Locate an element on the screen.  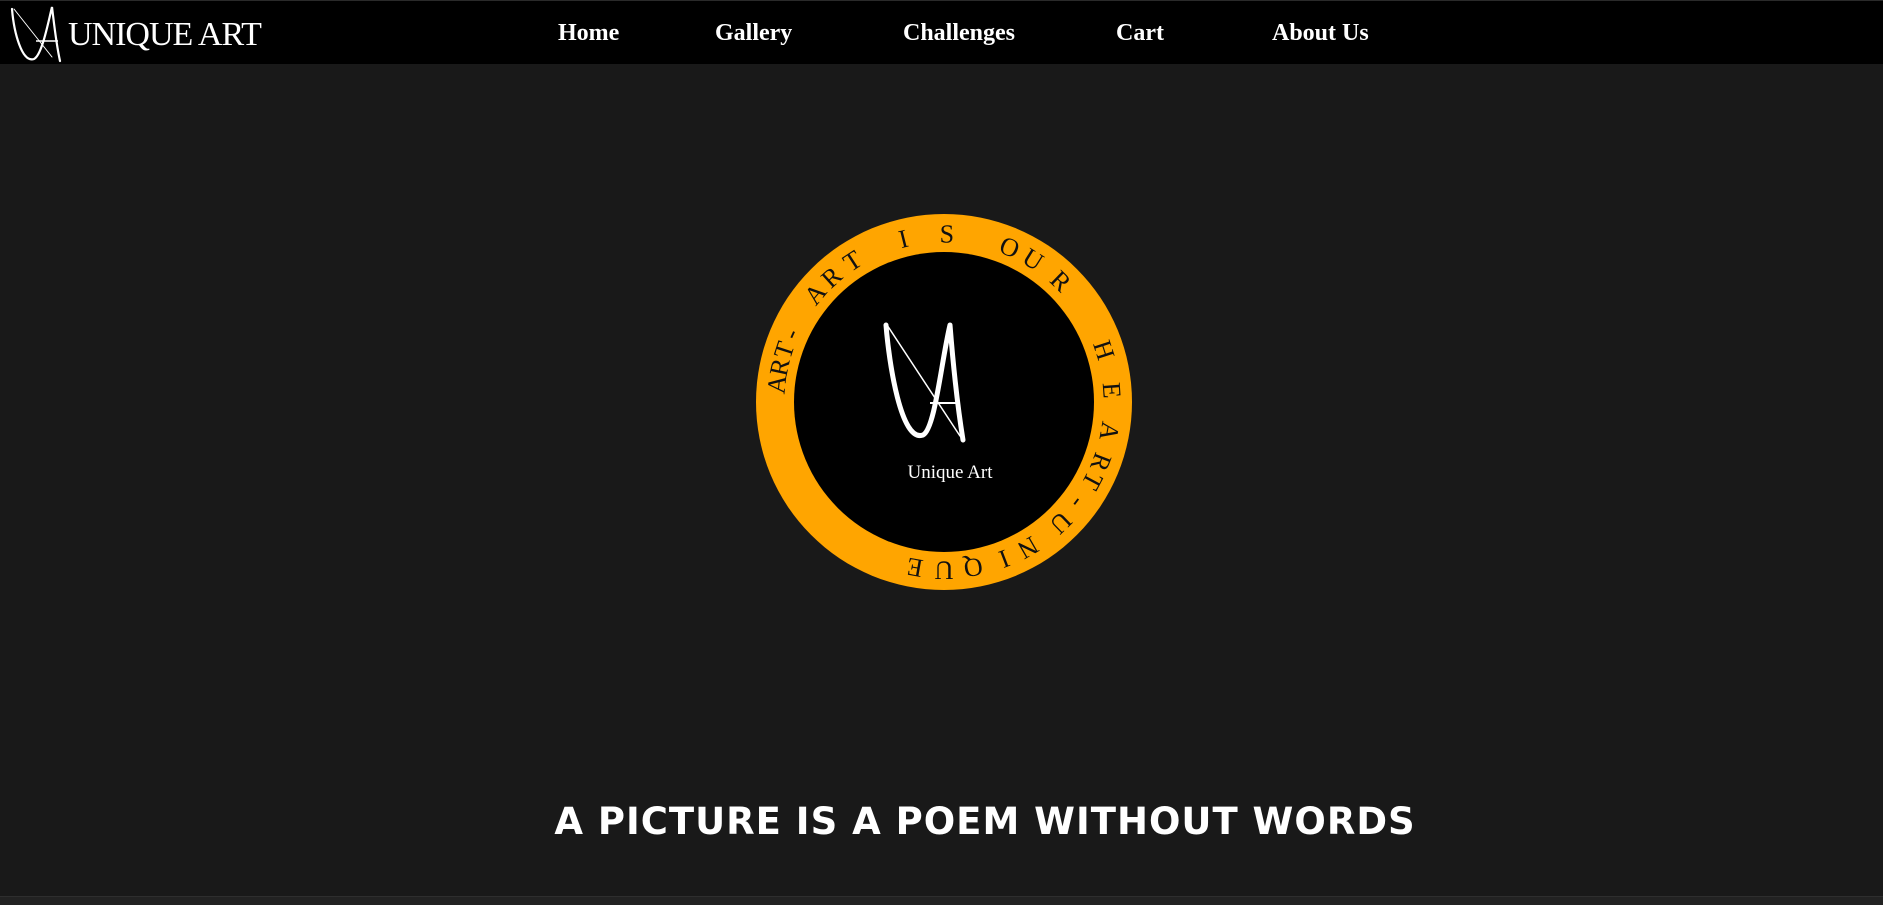
hero-tagline: A picture is a poem without words is located at coordinates (985, 821).